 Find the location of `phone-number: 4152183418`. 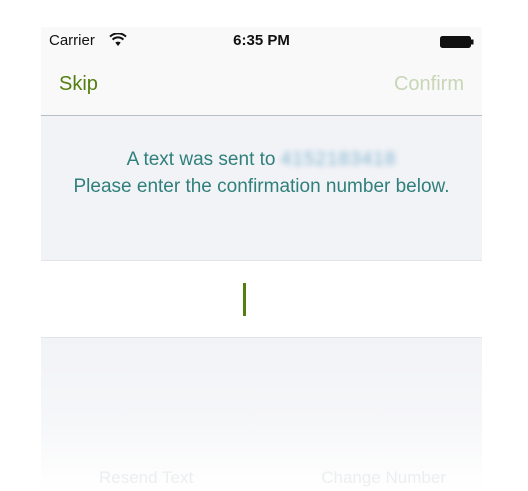

phone-number: 4152183418 is located at coordinates (338, 159).